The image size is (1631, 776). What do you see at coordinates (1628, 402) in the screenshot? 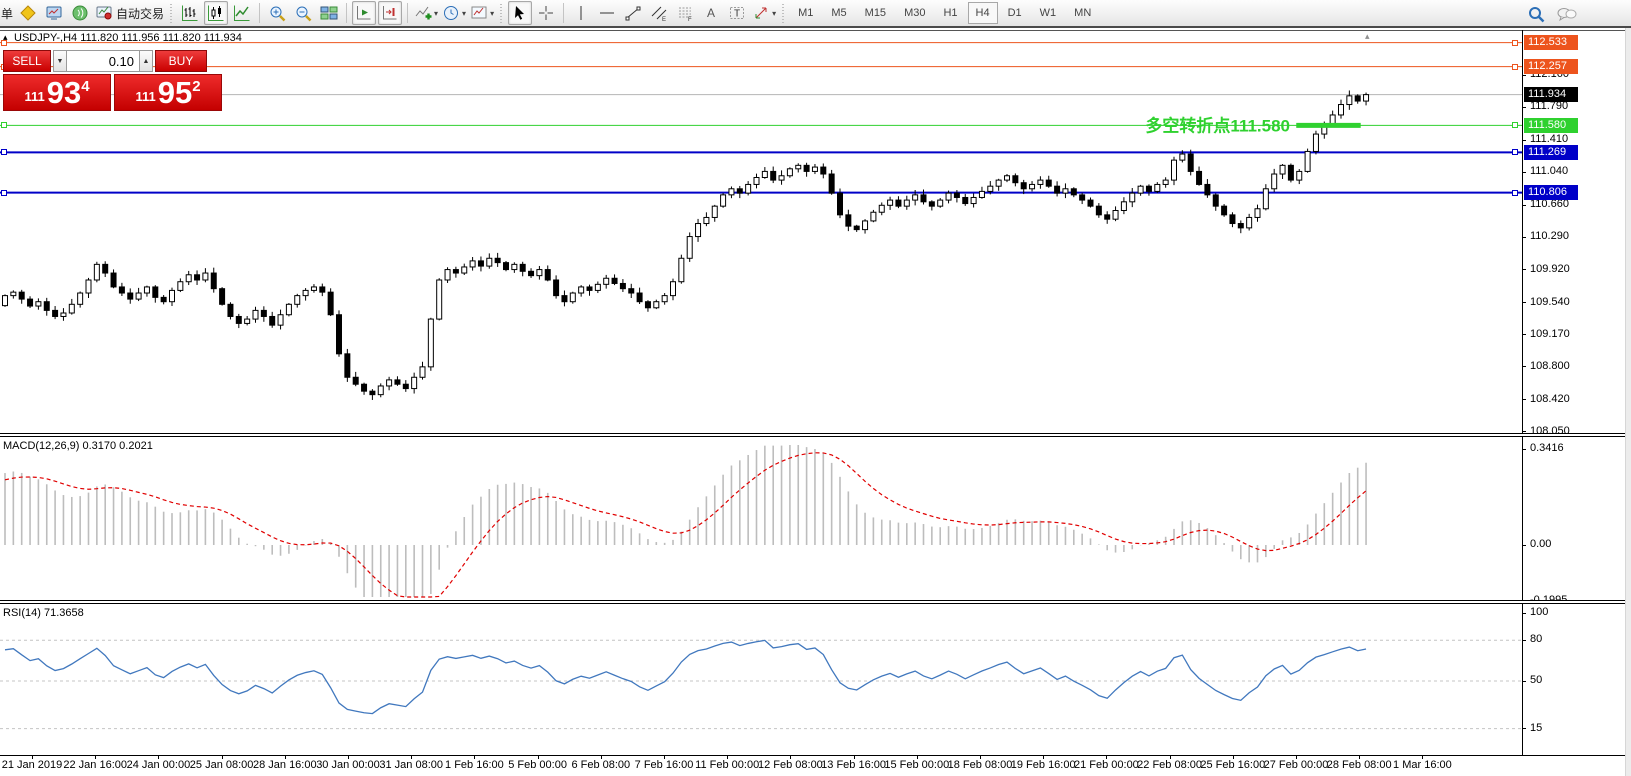
I see `window-edge-strip` at bounding box center [1628, 402].